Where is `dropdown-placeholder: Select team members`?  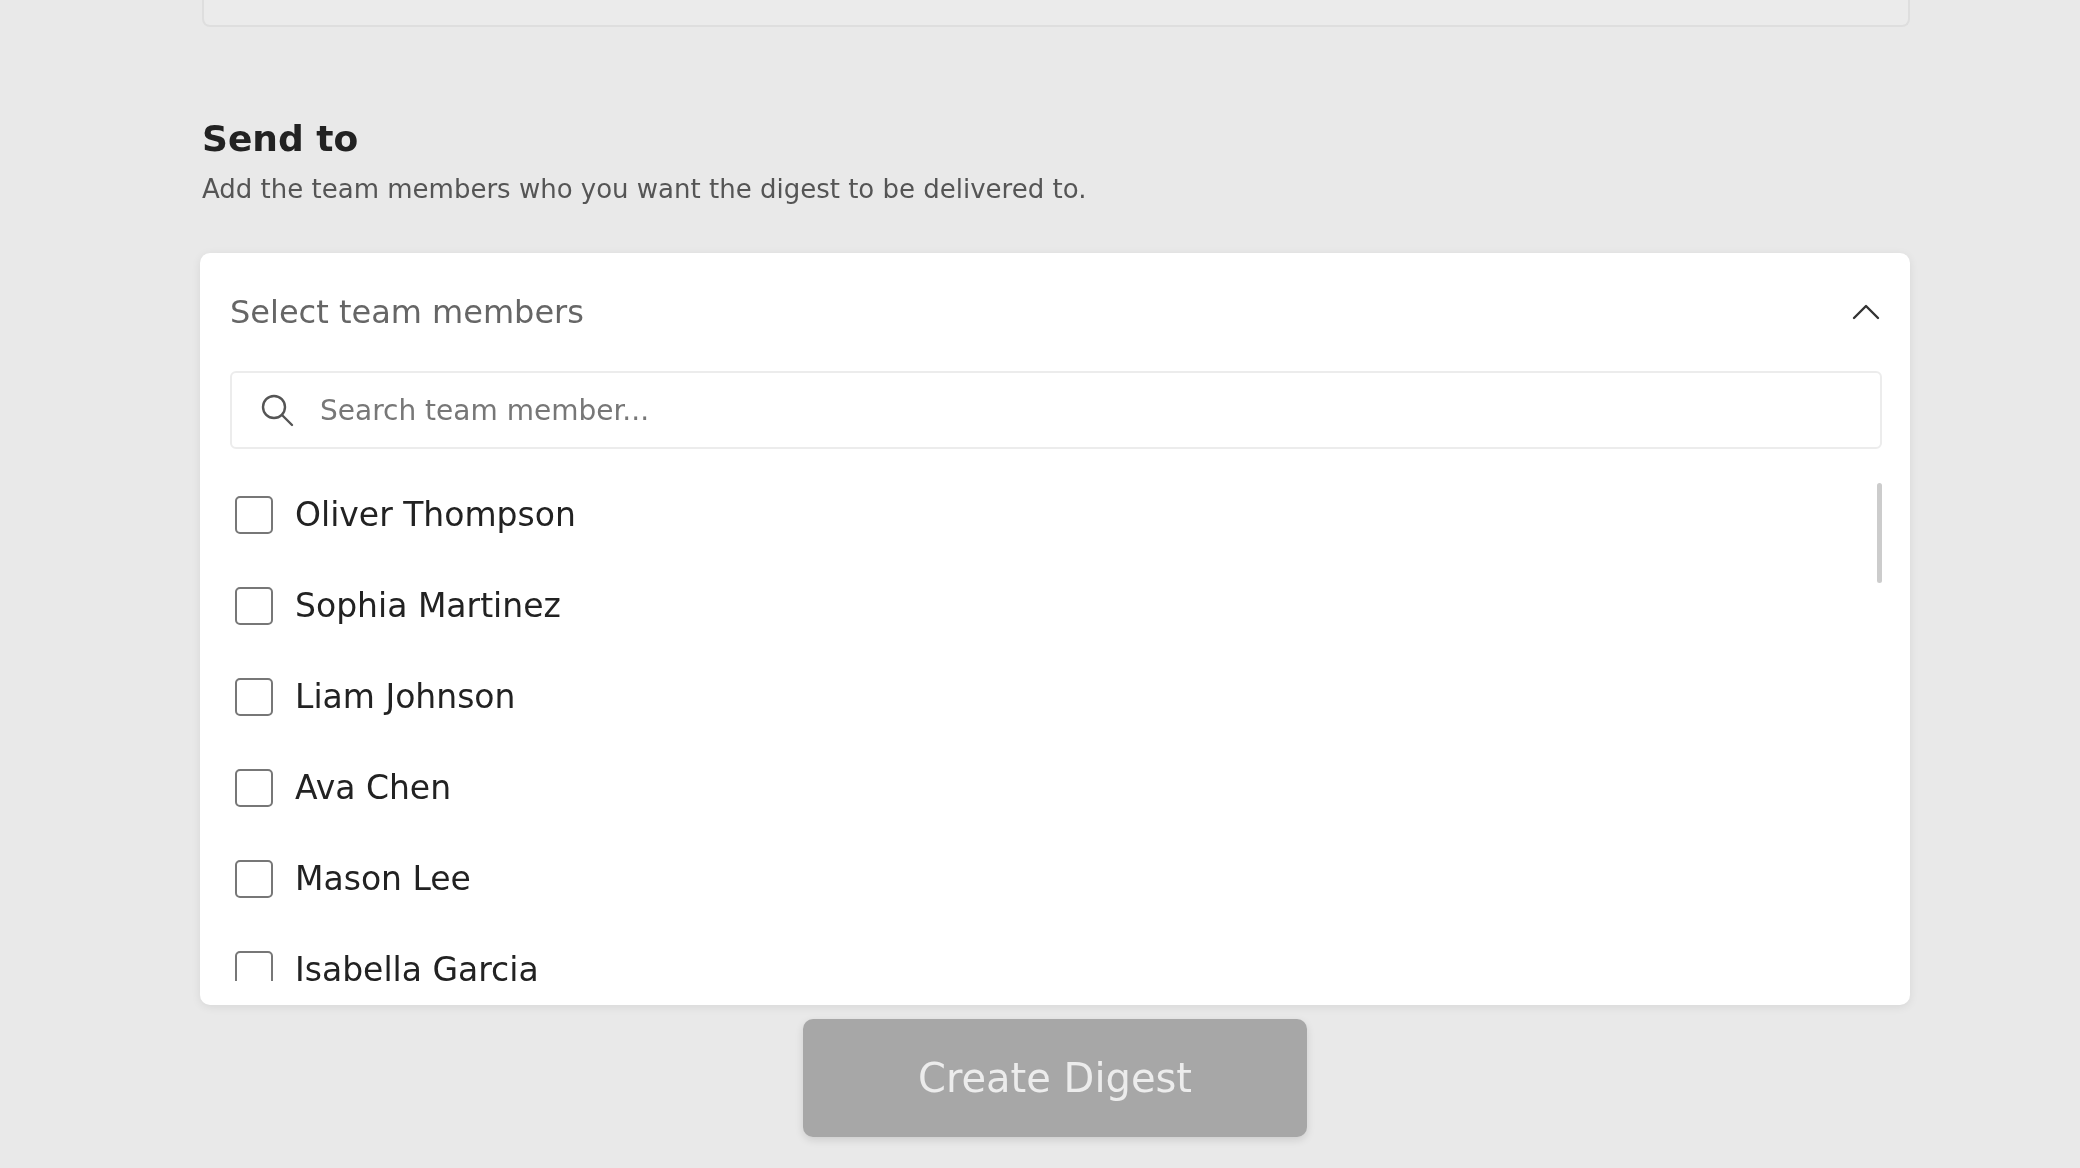 dropdown-placeholder: Select team members is located at coordinates (407, 312).